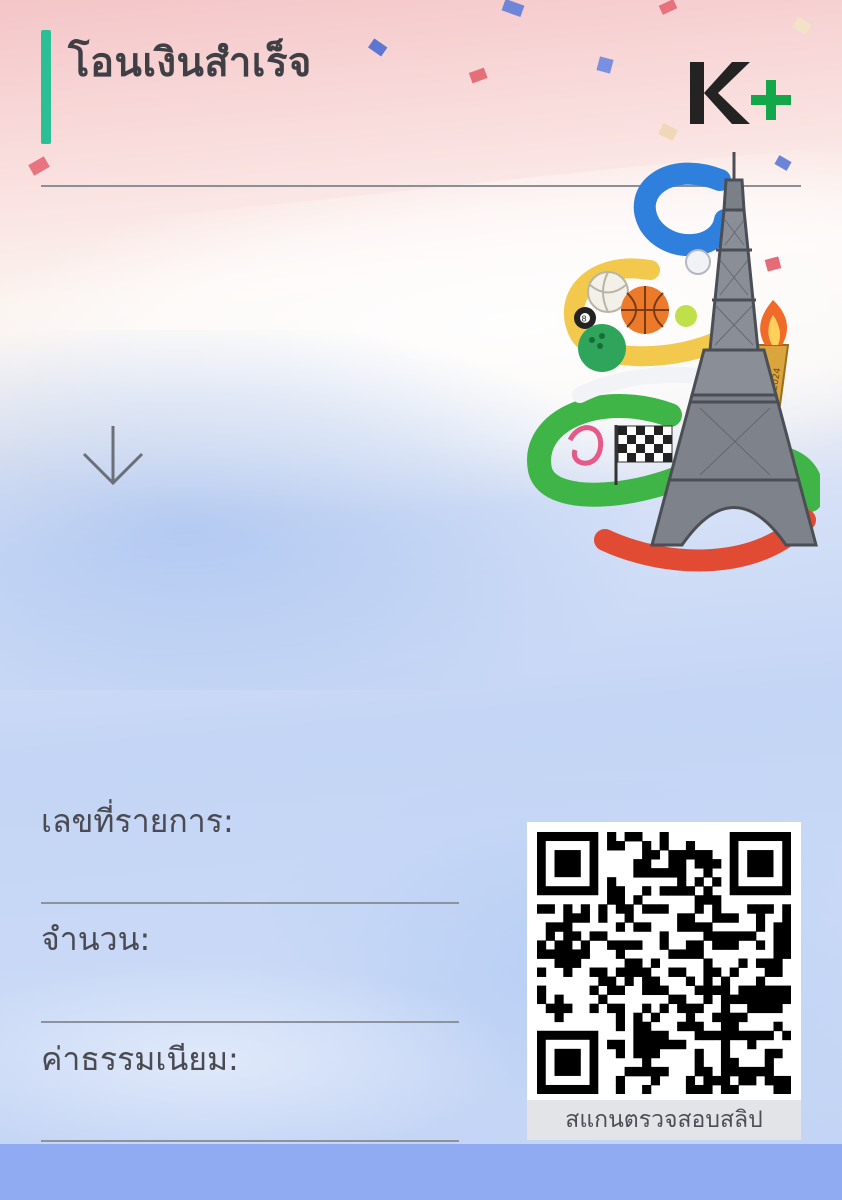 Image resolution: width=842 pixels, height=1200 pixels. Describe the element at coordinates (190, 63) in the screenshot. I see `page-title: โอนเงินสำเร็จ` at that location.